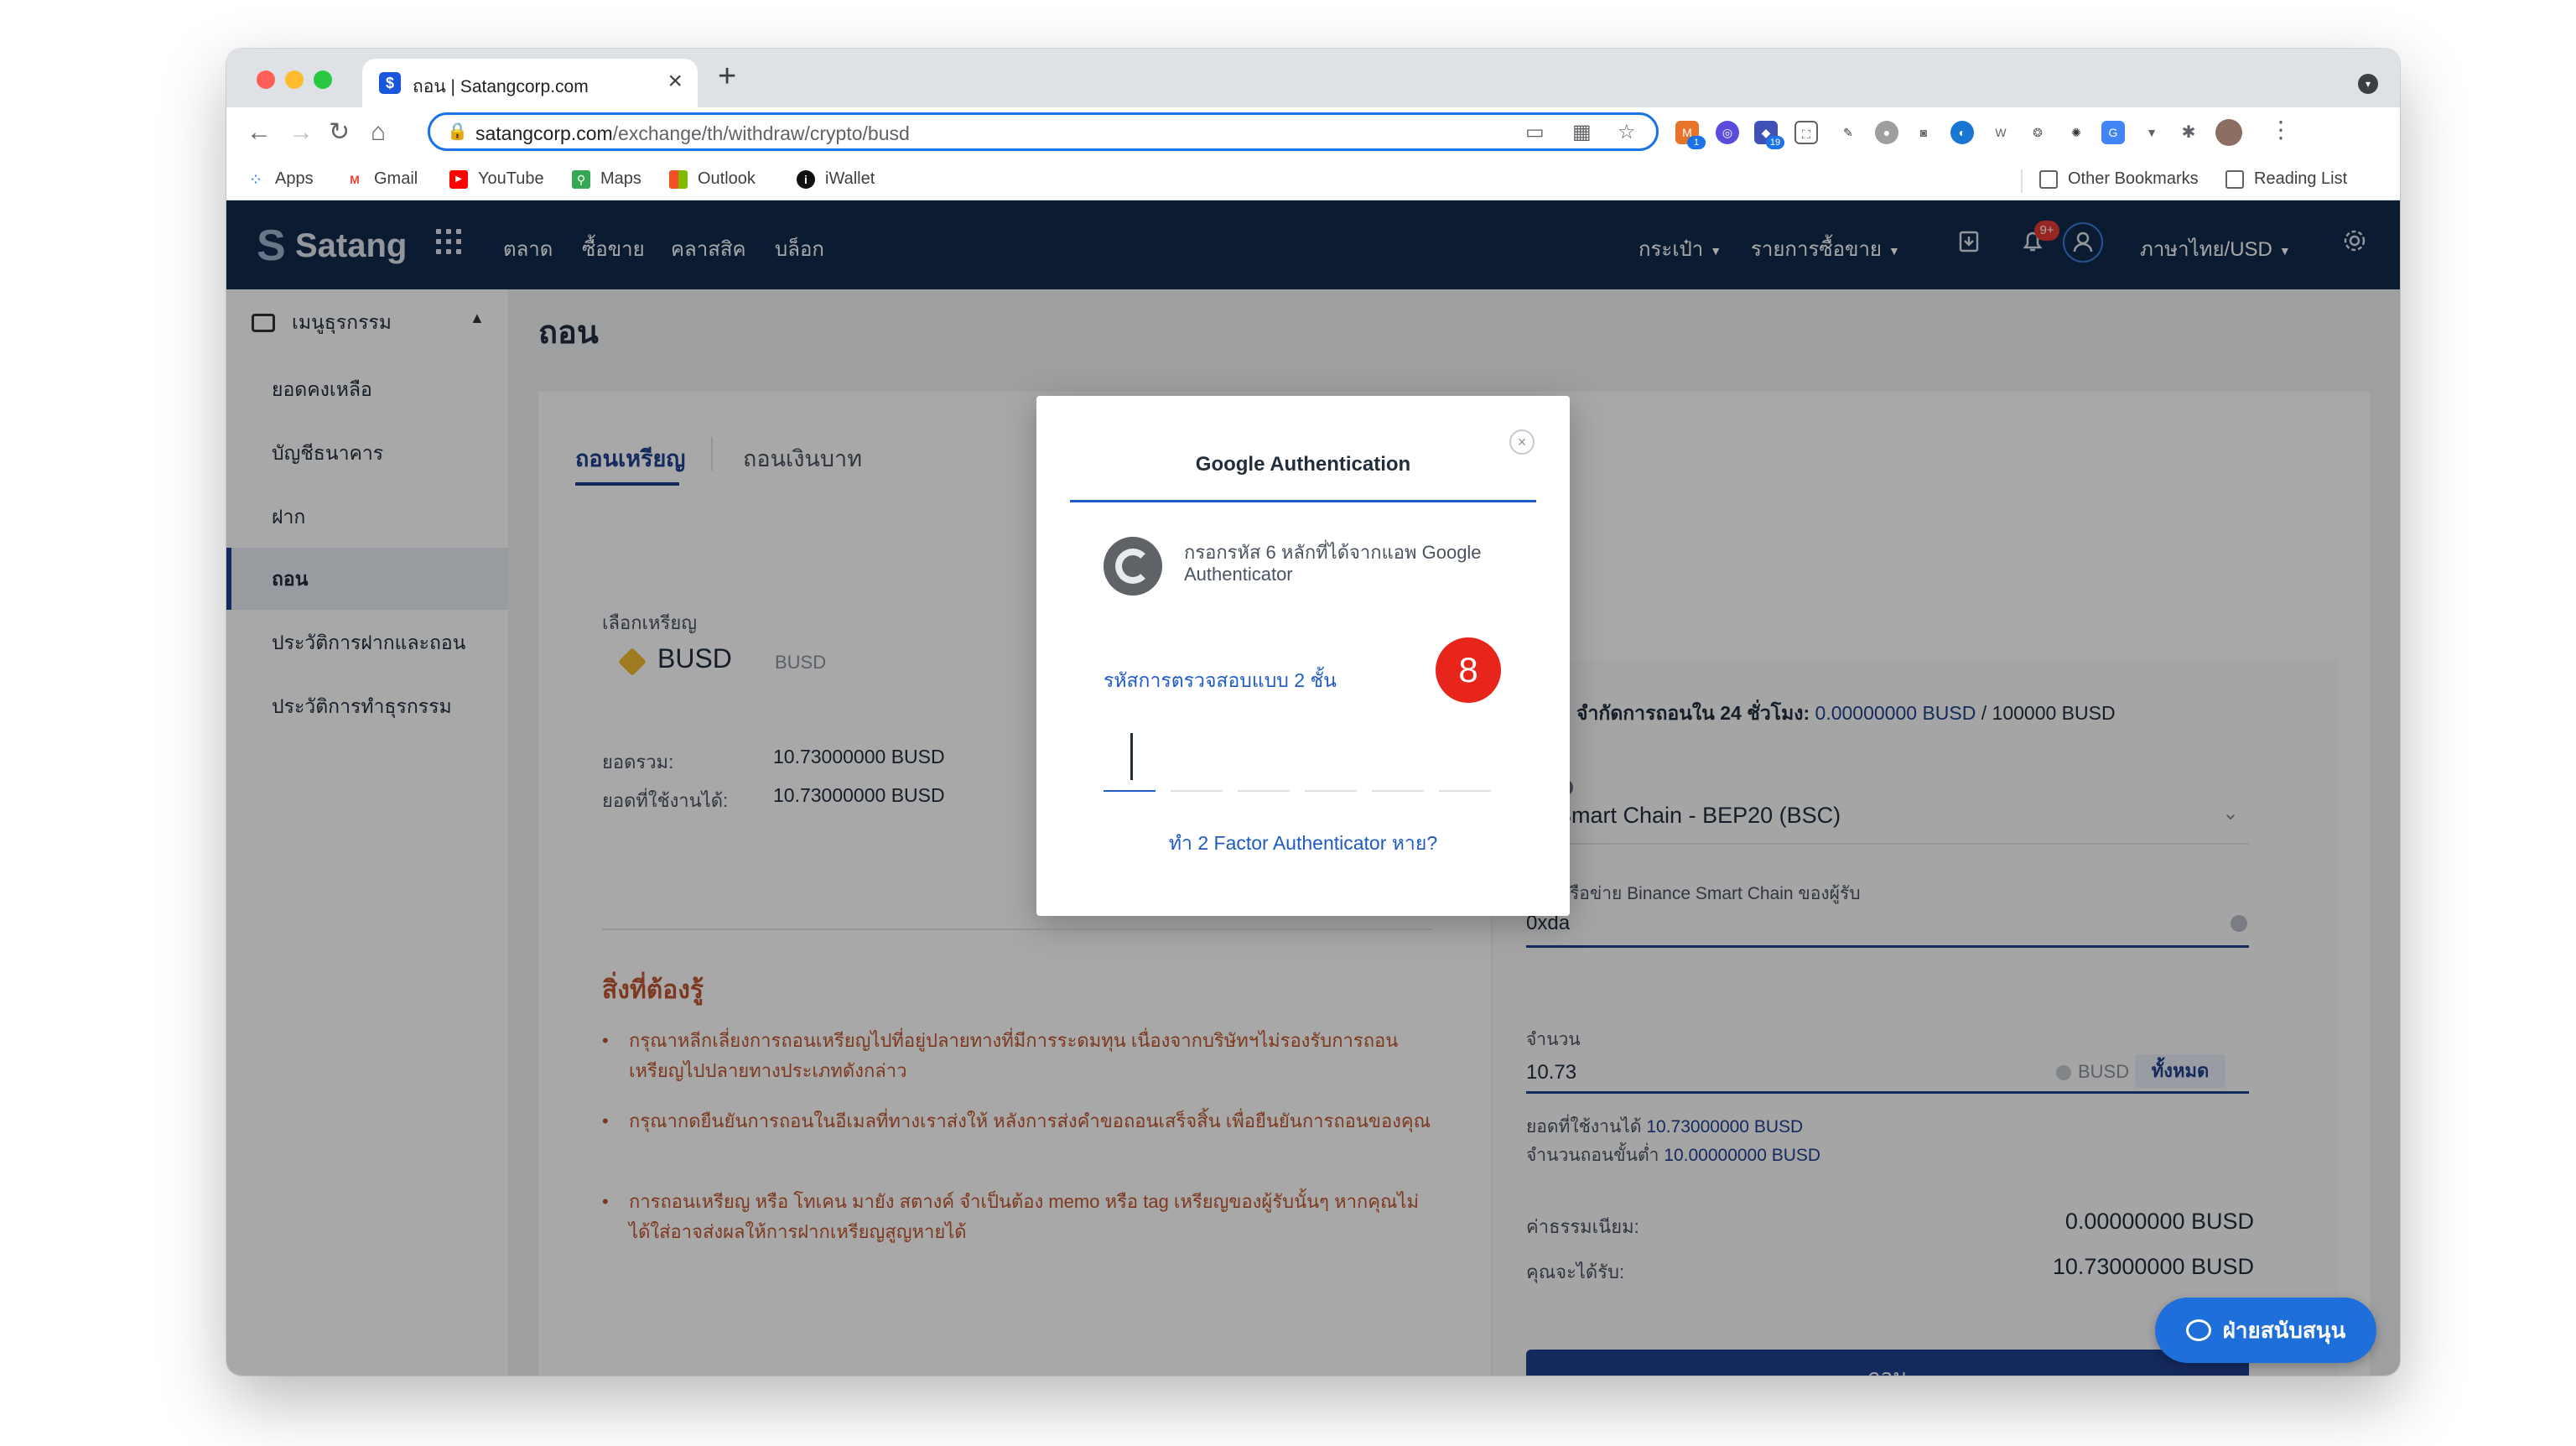 The height and width of the screenshot is (1446, 2576). I want to click on iwallet-icon: i, so click(806, 179).